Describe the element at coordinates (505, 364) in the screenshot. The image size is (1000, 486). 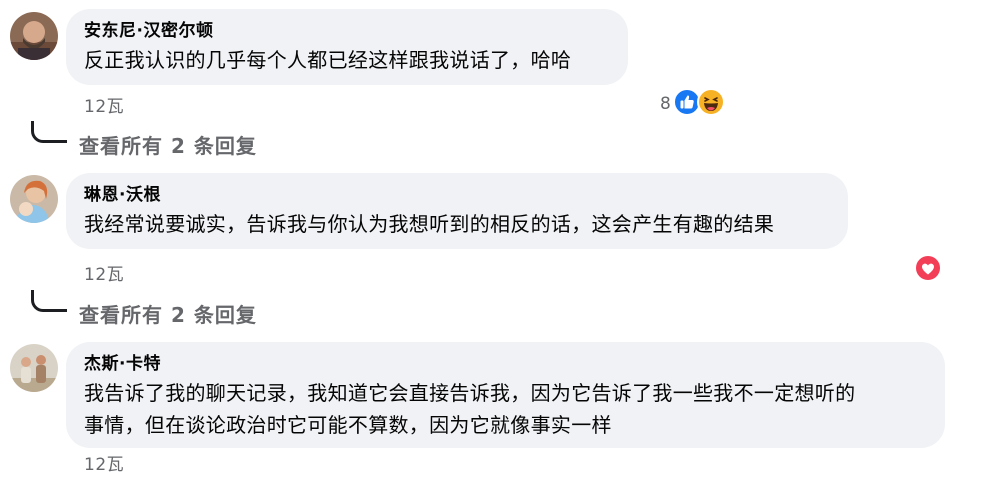
I see `comment-author: 杰斯·卡特` at that location.